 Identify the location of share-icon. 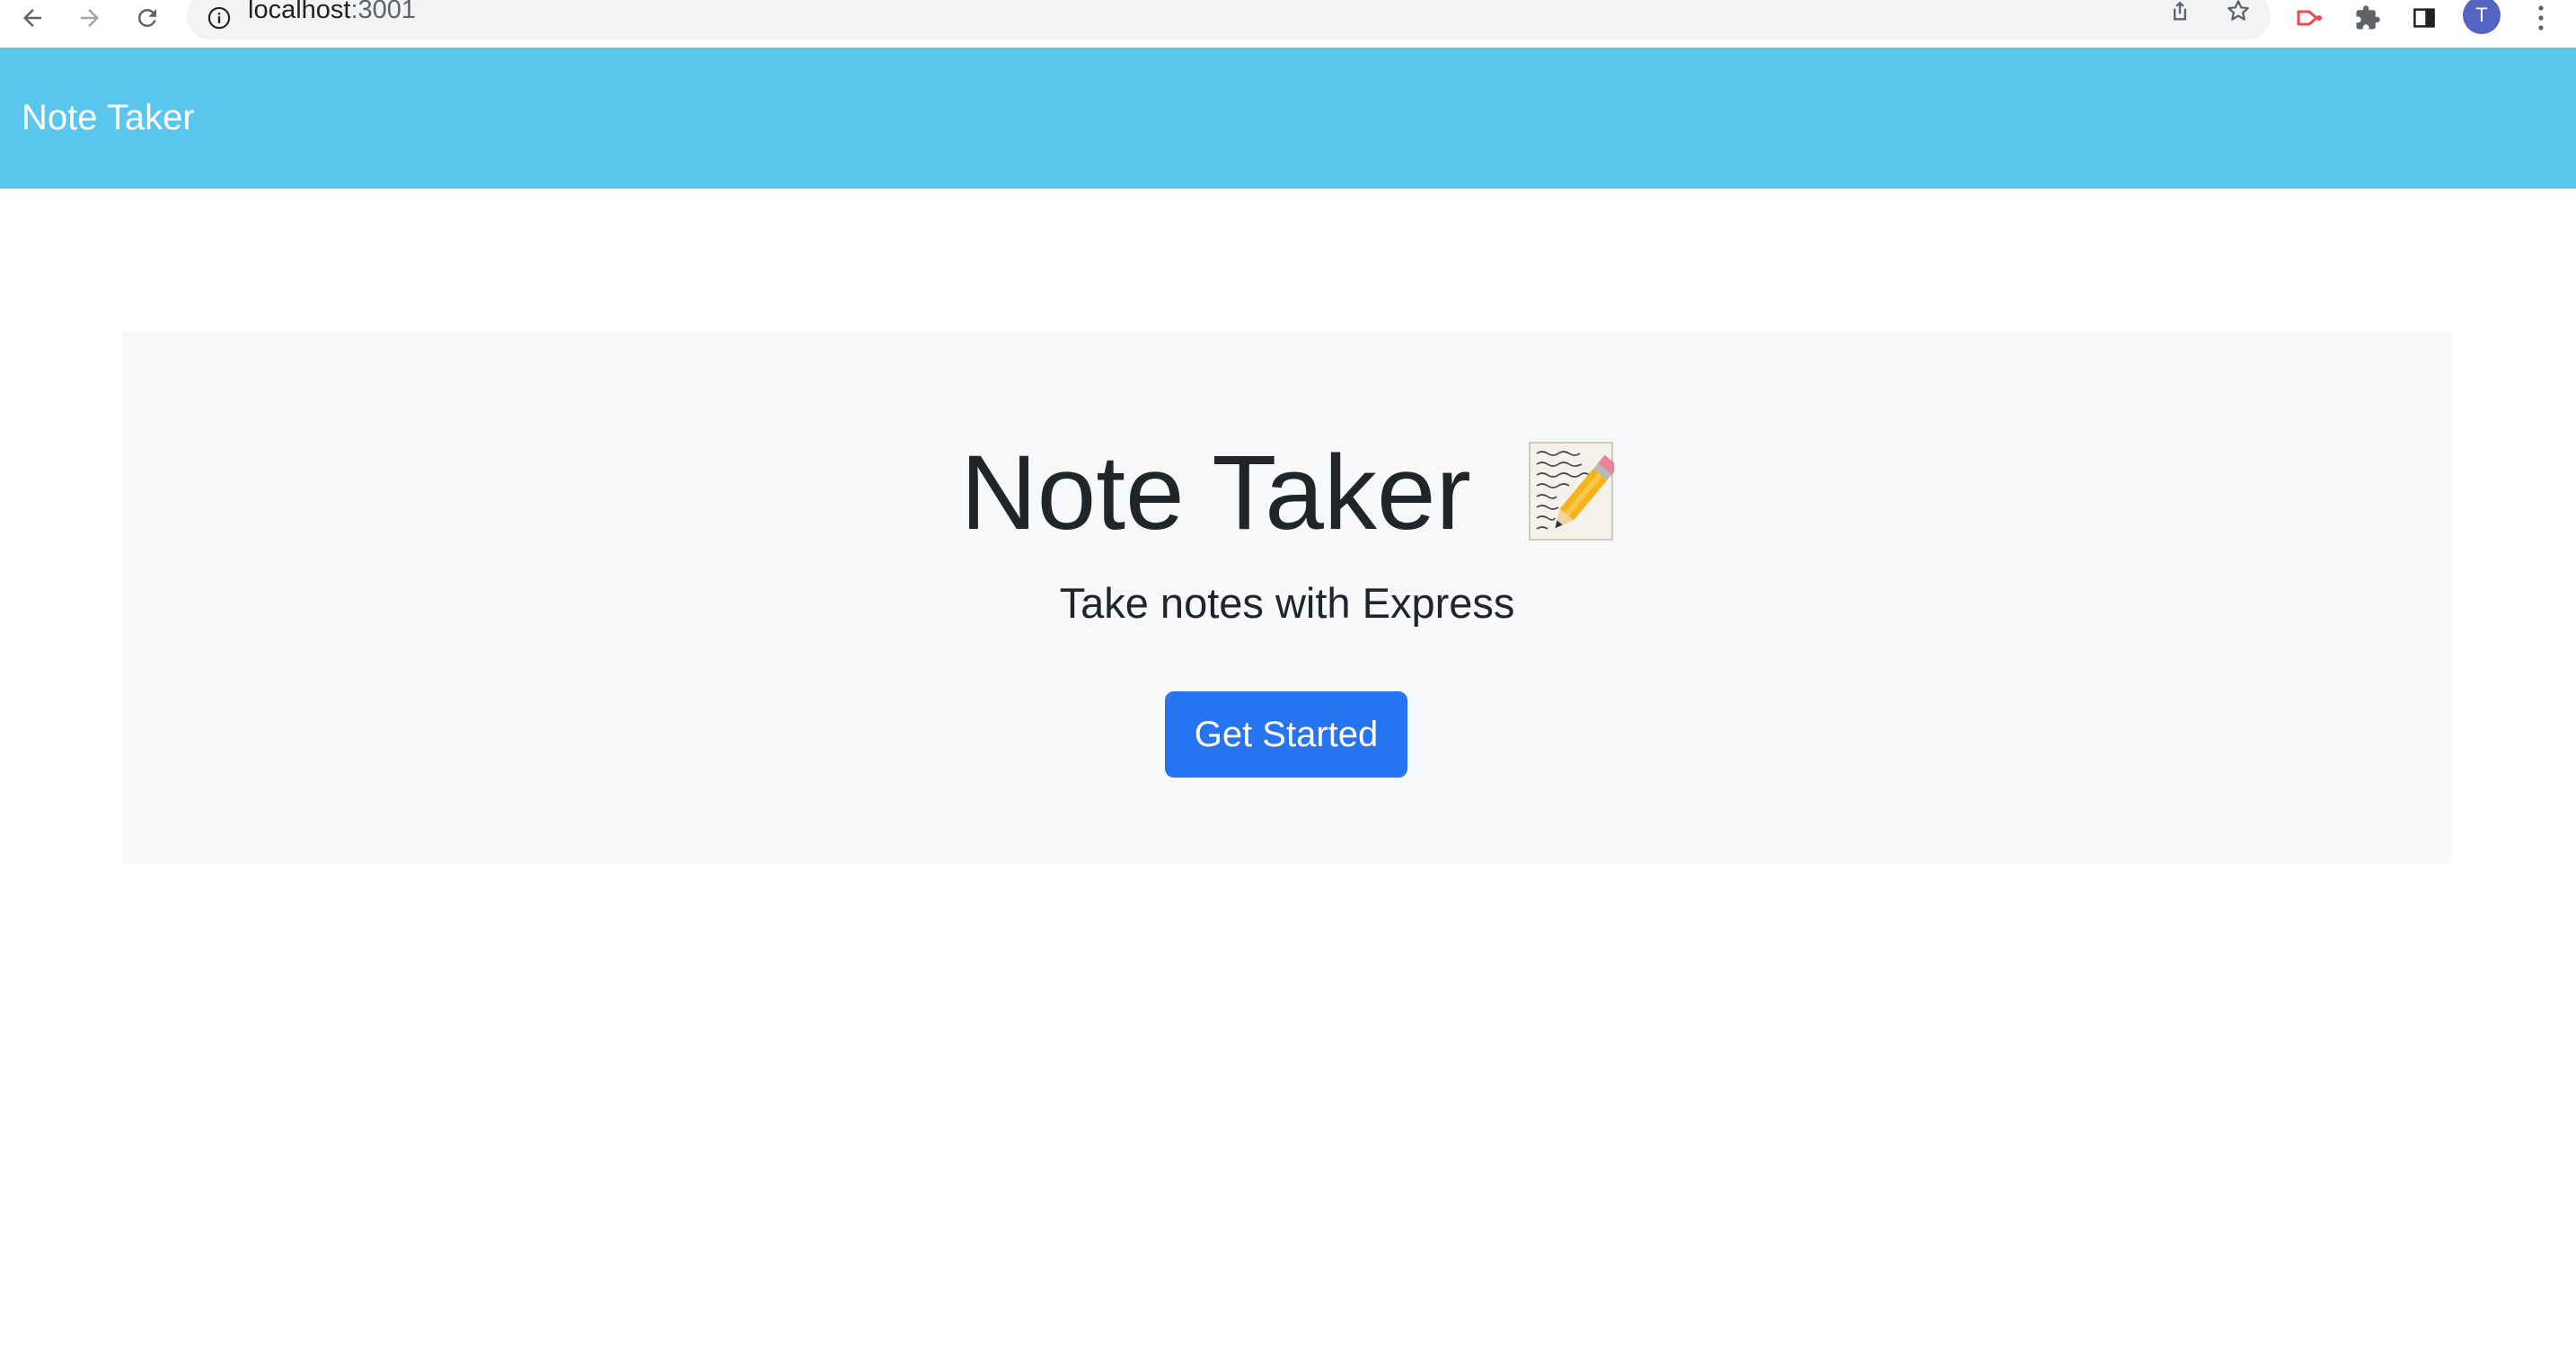
(2180, 11).